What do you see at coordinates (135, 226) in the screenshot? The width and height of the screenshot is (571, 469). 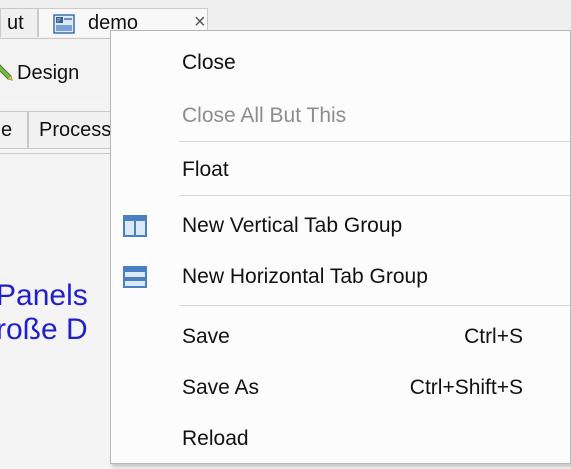 I see `vertical-tab-group-icon` at bounding box center [135, 226].